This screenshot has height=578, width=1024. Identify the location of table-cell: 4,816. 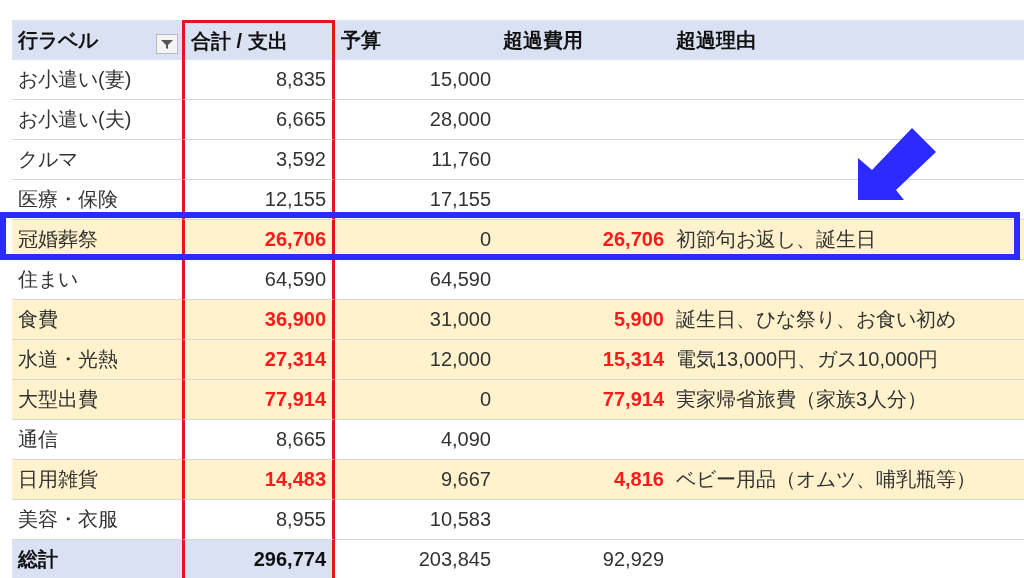
(583, 480).